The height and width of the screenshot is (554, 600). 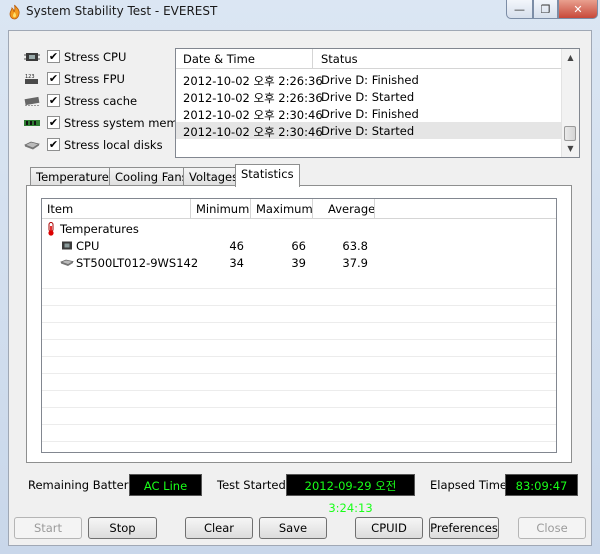 I want to click on column-average: Average, so click(x=351, y=209).